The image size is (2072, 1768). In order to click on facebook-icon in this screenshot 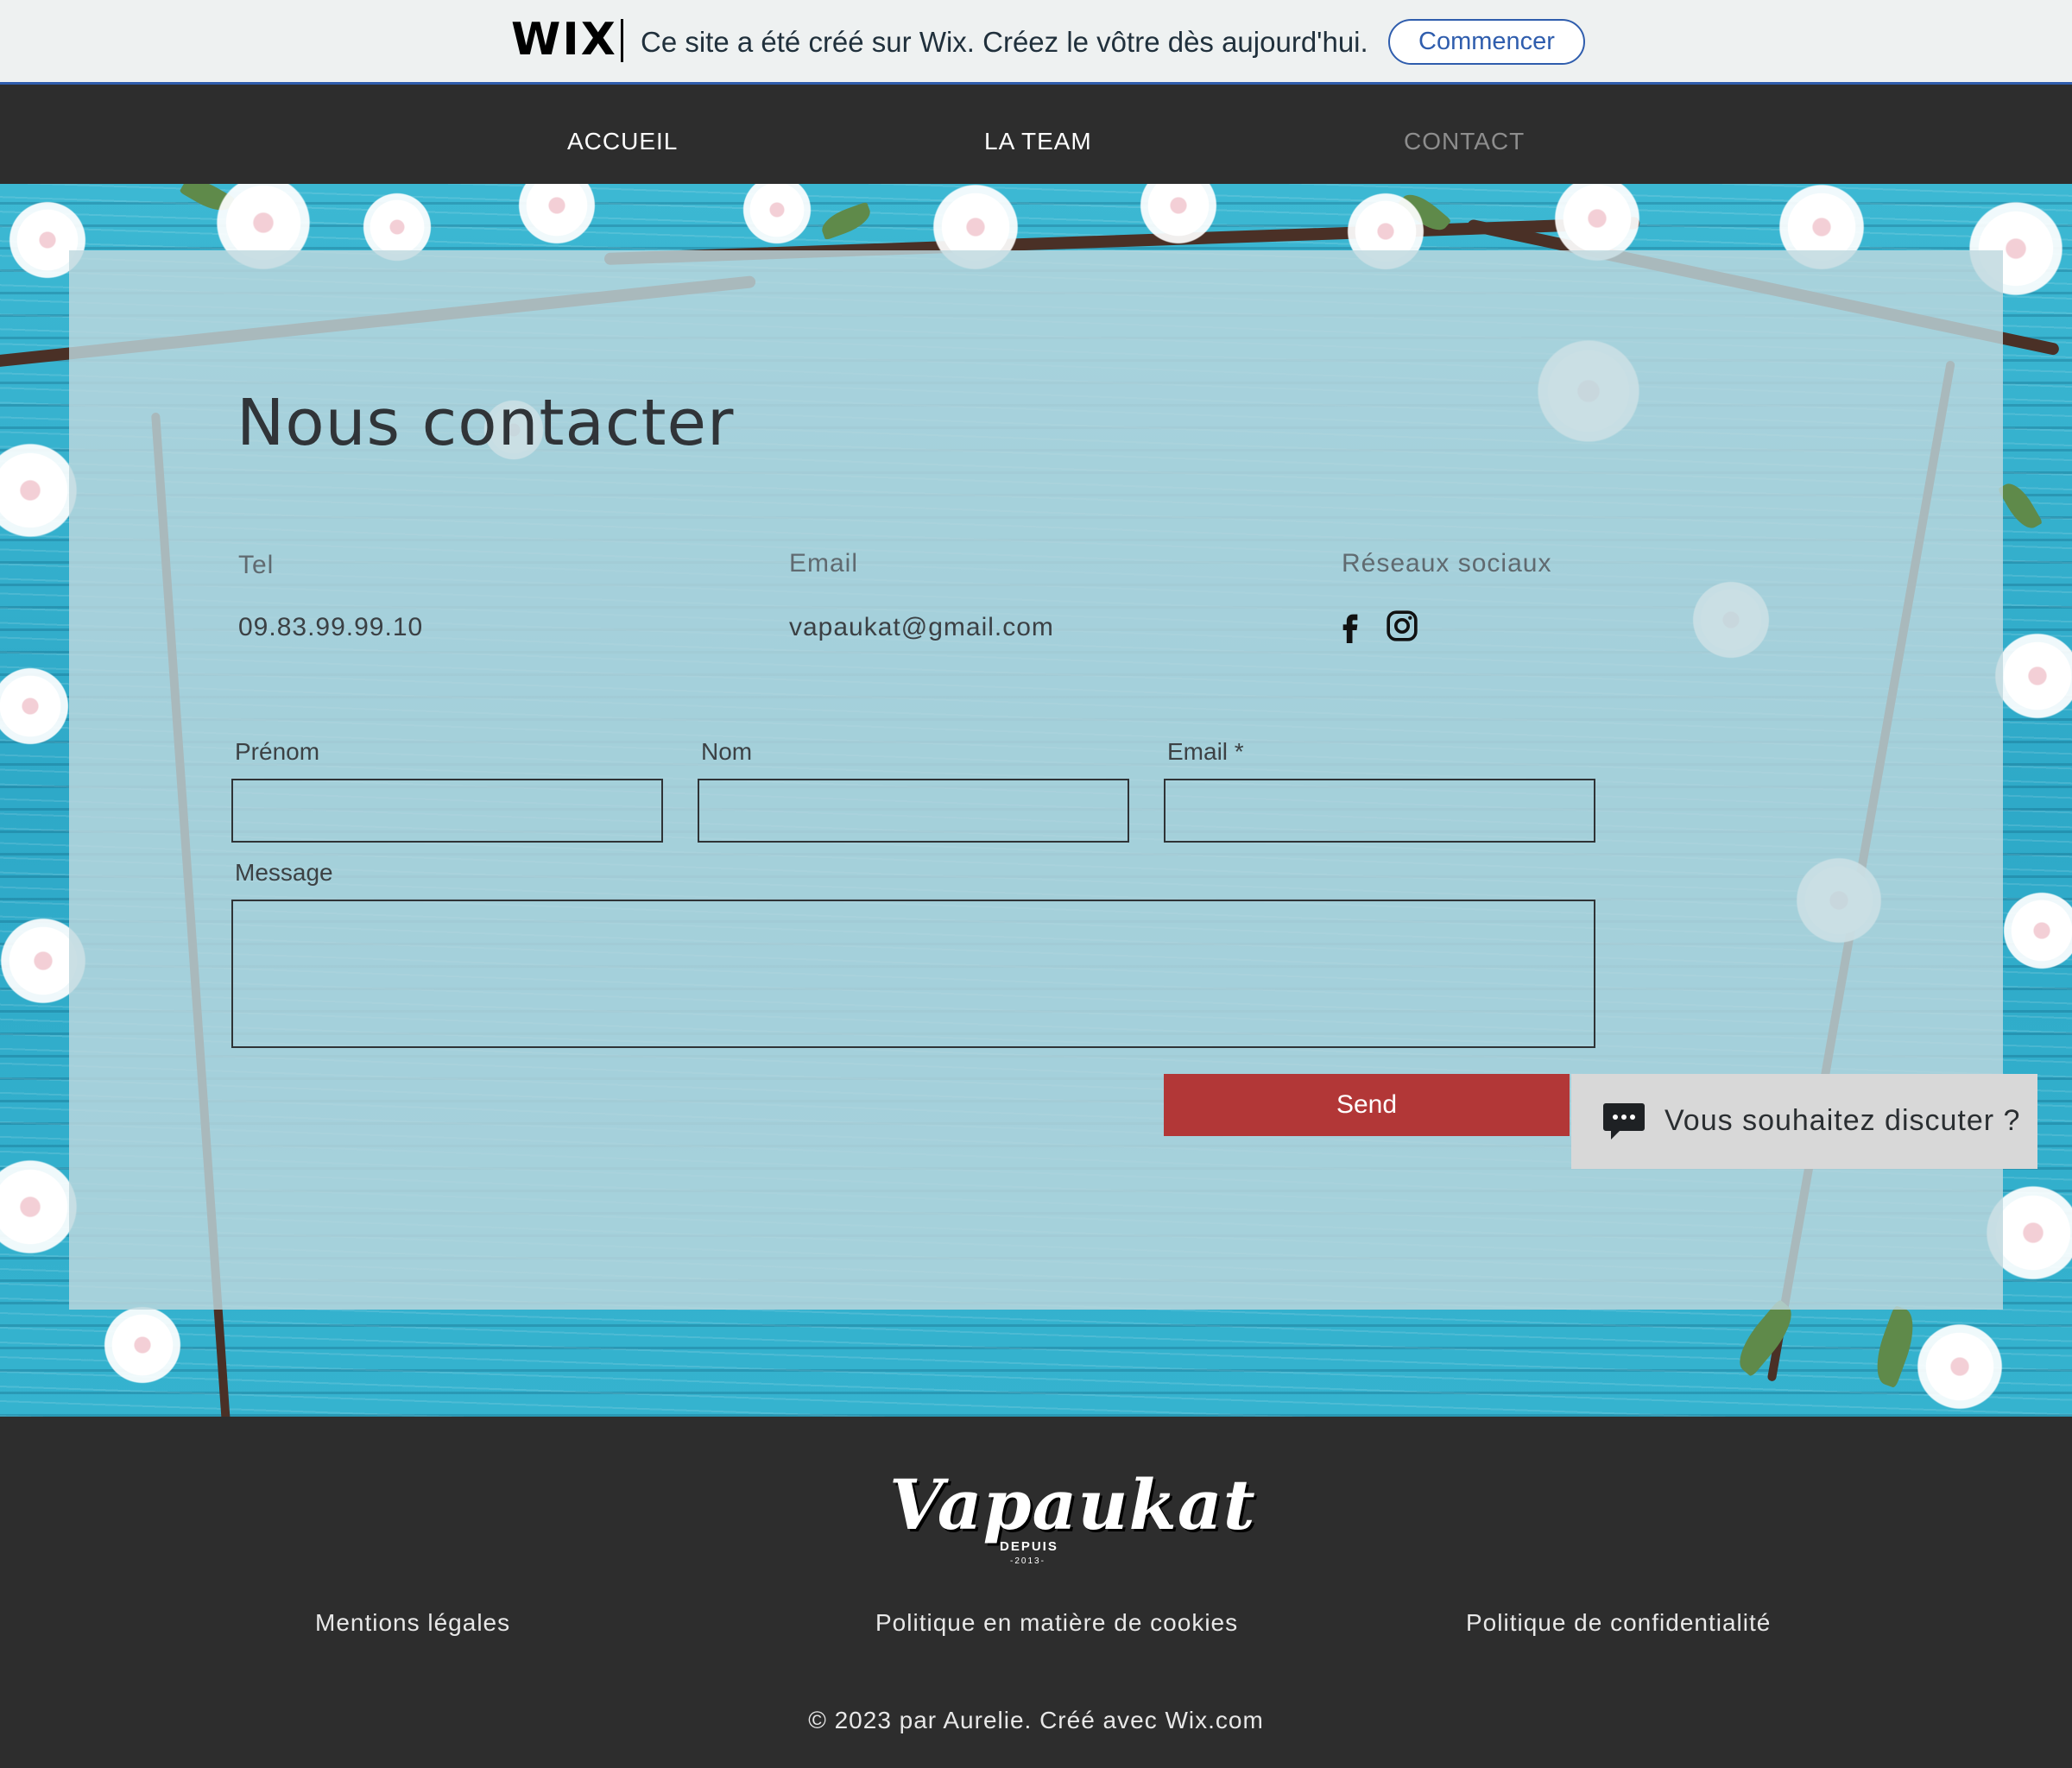, I will do `click(1350, 626)`.